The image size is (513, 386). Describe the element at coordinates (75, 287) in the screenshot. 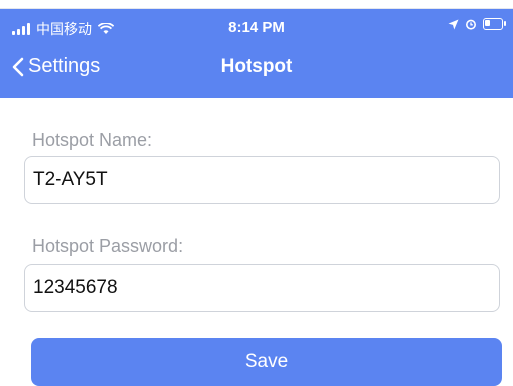

I see `hotspot-password-value: 12345678` at that location.